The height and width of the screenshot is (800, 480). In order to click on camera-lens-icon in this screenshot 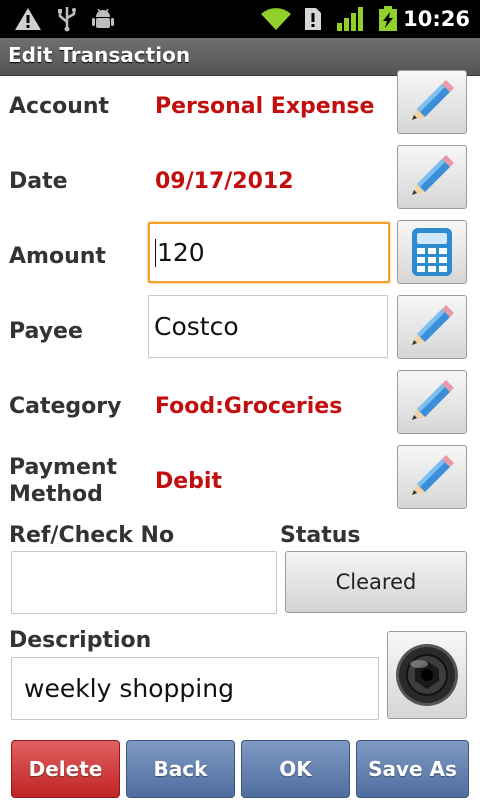, I will do `click(427, 675)`.